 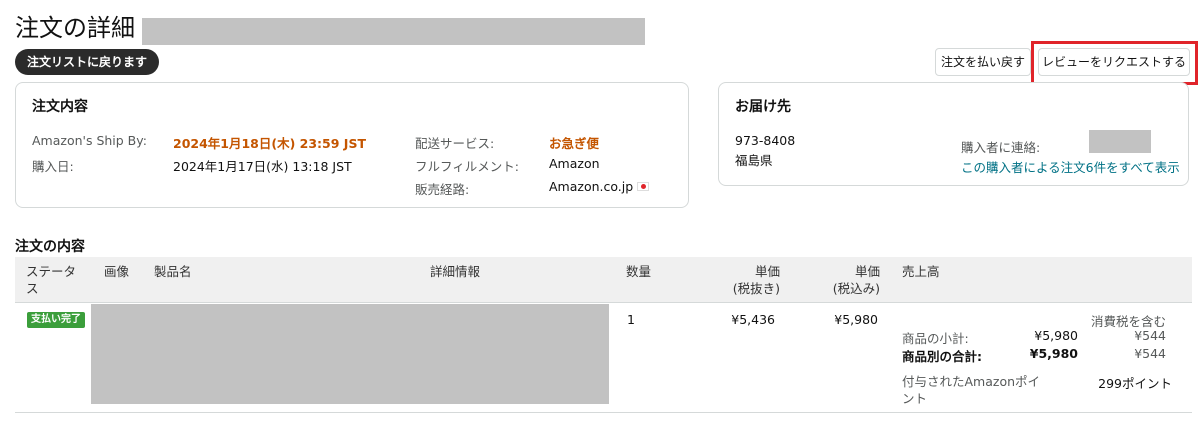 I want to click on shipping-service-label: 配送サービス:, so click(x=455, y=143).